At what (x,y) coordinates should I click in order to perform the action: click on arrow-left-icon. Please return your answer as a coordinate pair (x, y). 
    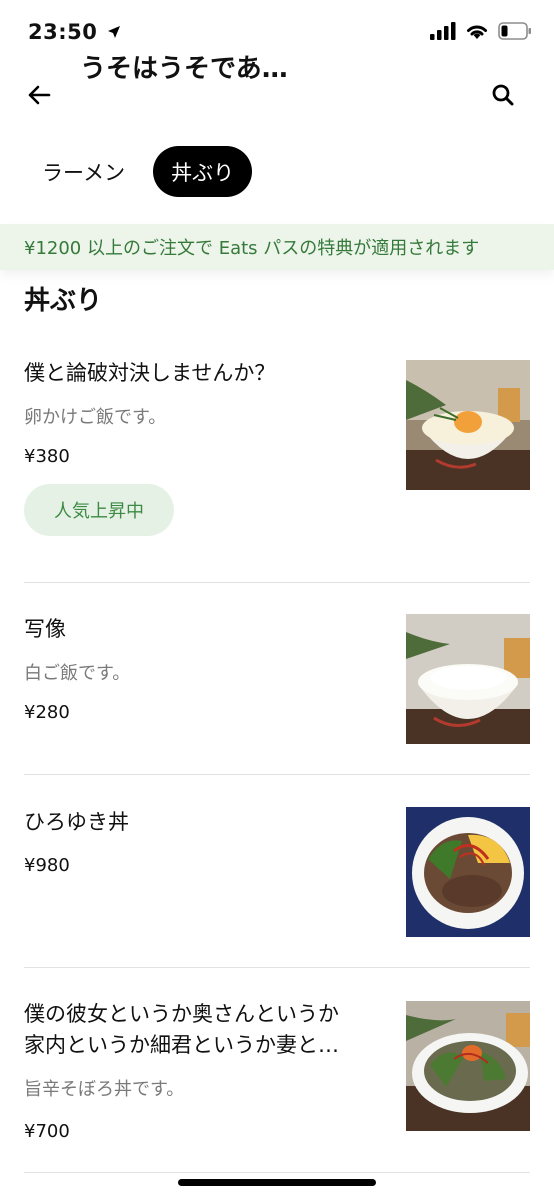
    Looking at the image, I should click on (39, 95).